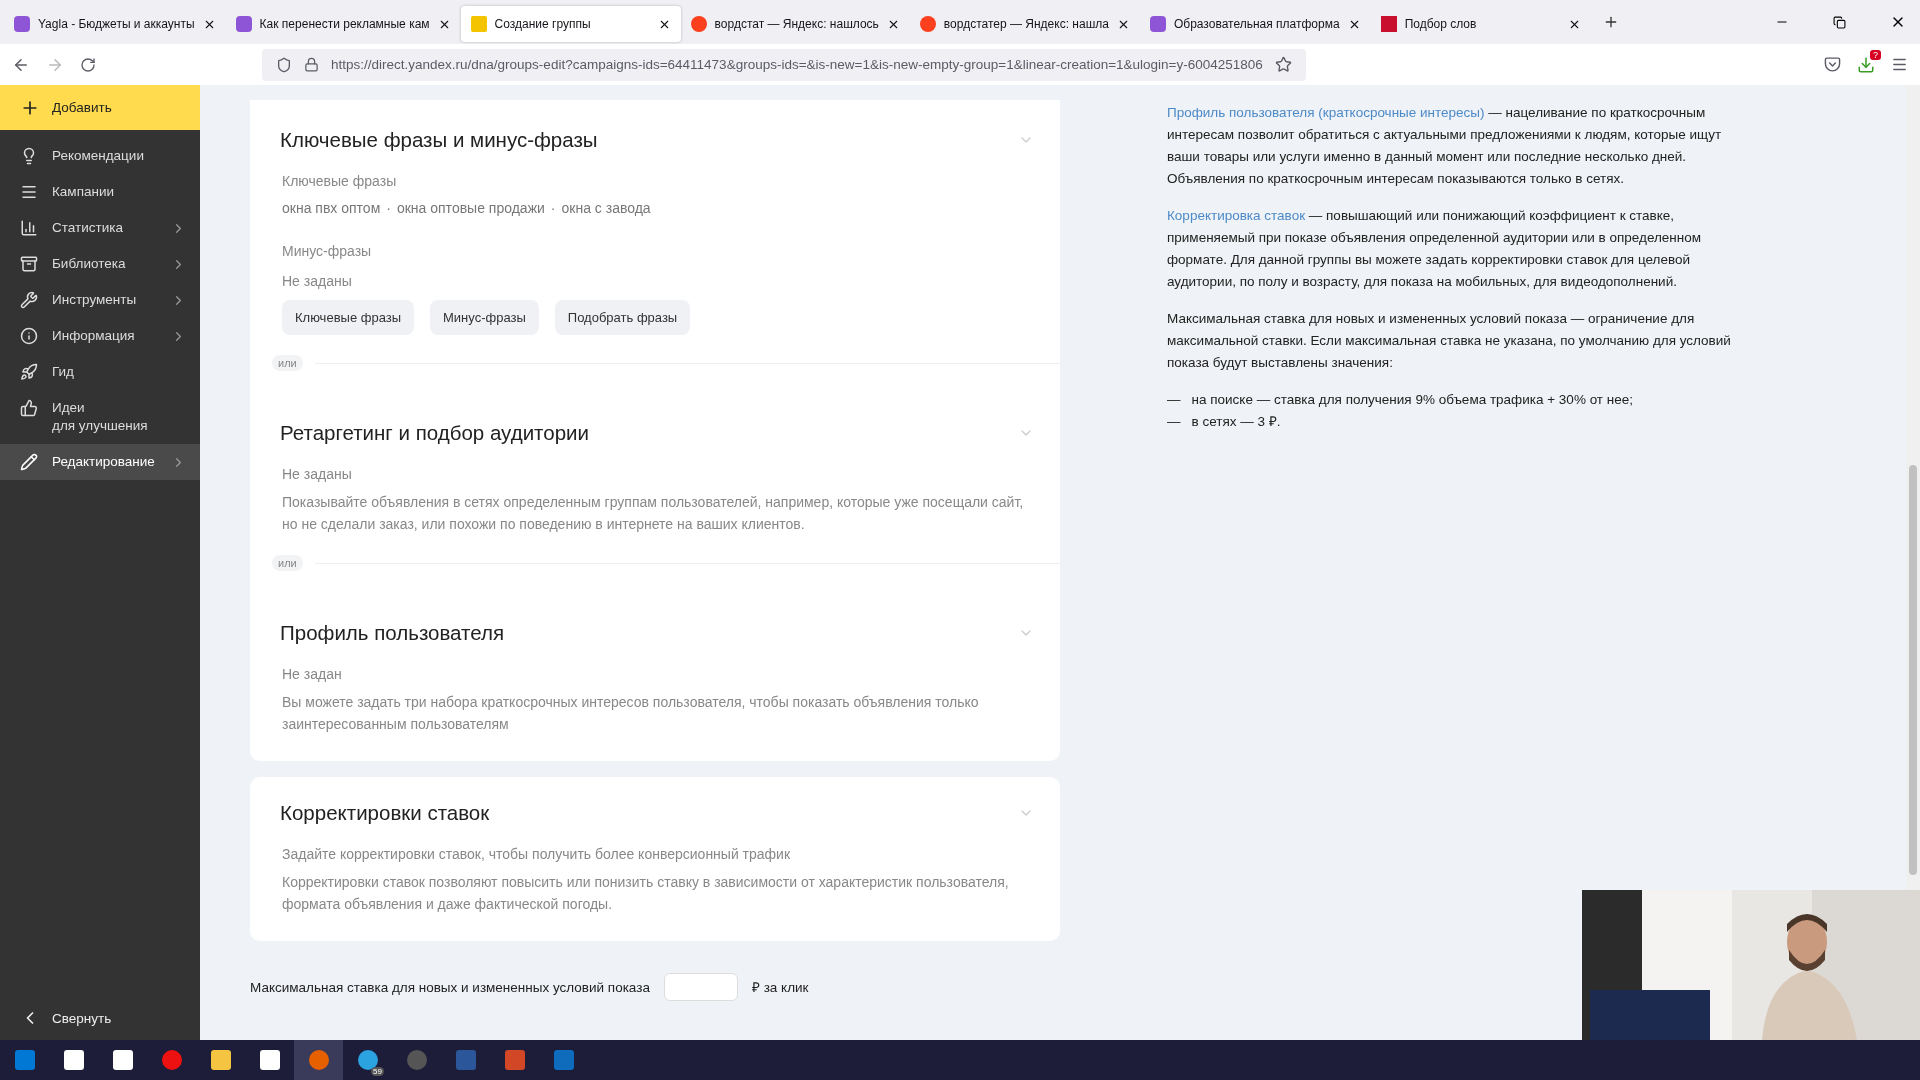 This screenshot has height=1080, width=1920. Describe the element at coordinates (377, 1071) in the screenshot. I see `unread-count-badge: 59` at that location.